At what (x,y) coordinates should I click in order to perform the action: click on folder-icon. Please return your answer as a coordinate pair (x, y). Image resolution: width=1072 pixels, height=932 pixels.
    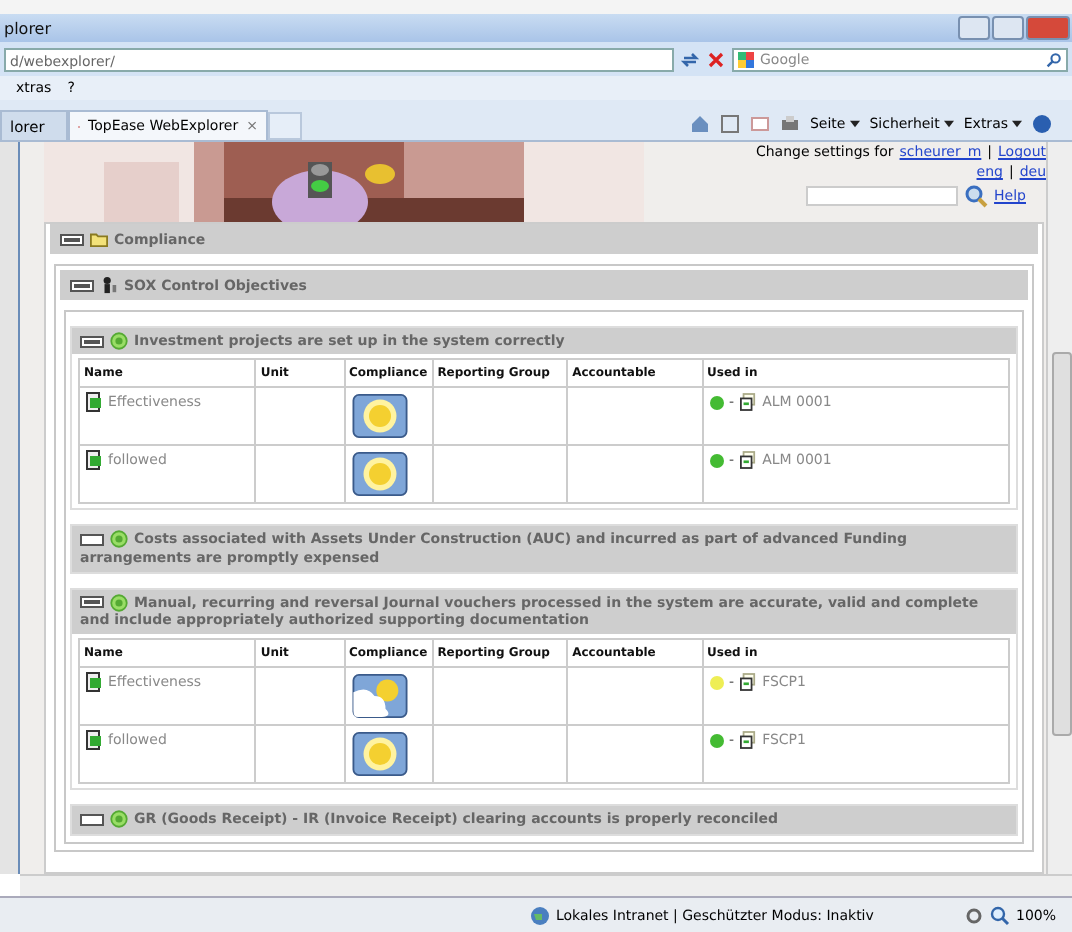
    Looking at the image, I should click on (99, 239).